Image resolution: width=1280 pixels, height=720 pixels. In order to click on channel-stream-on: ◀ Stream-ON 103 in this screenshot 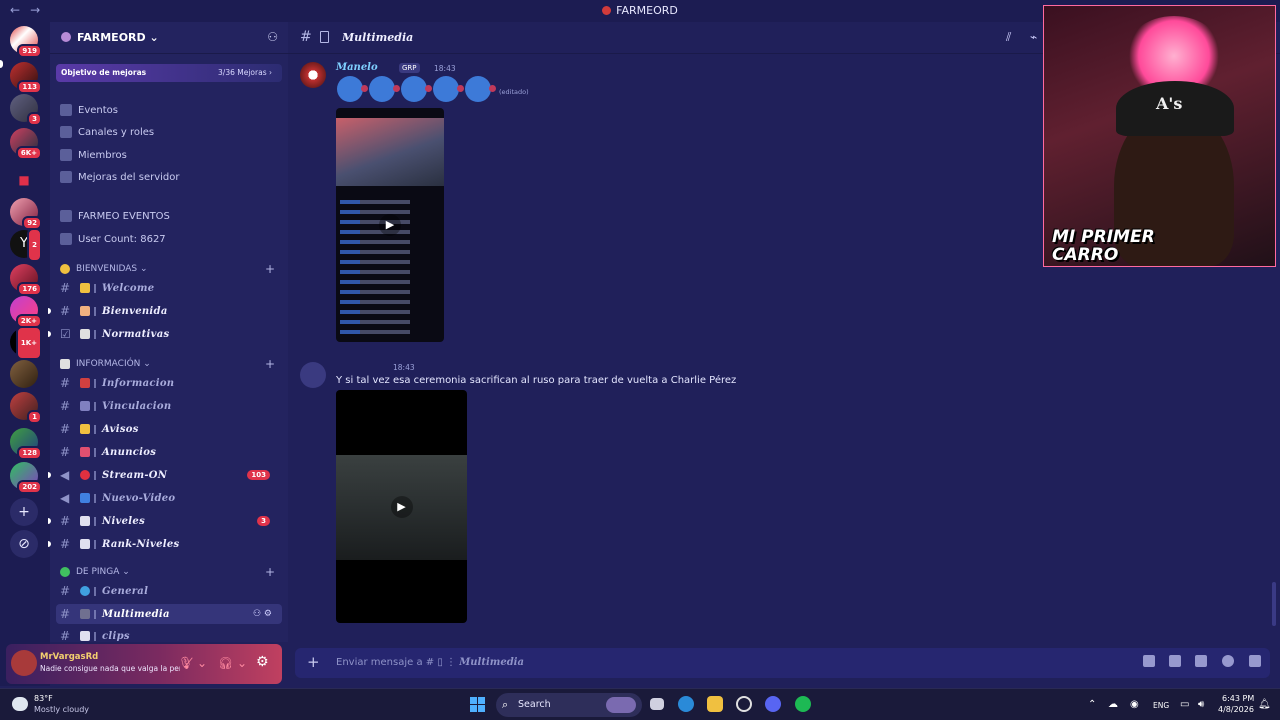, I will do `click(165, 475)`.